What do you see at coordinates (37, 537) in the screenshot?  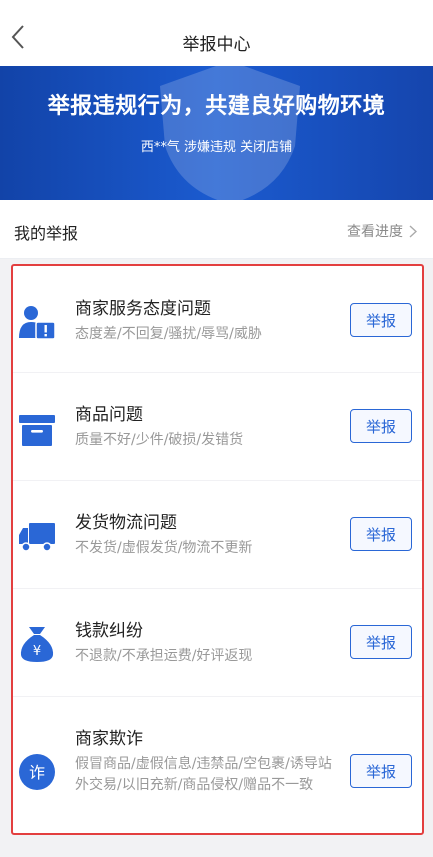 I see `truck-icon` at bounding box center [37, 537].